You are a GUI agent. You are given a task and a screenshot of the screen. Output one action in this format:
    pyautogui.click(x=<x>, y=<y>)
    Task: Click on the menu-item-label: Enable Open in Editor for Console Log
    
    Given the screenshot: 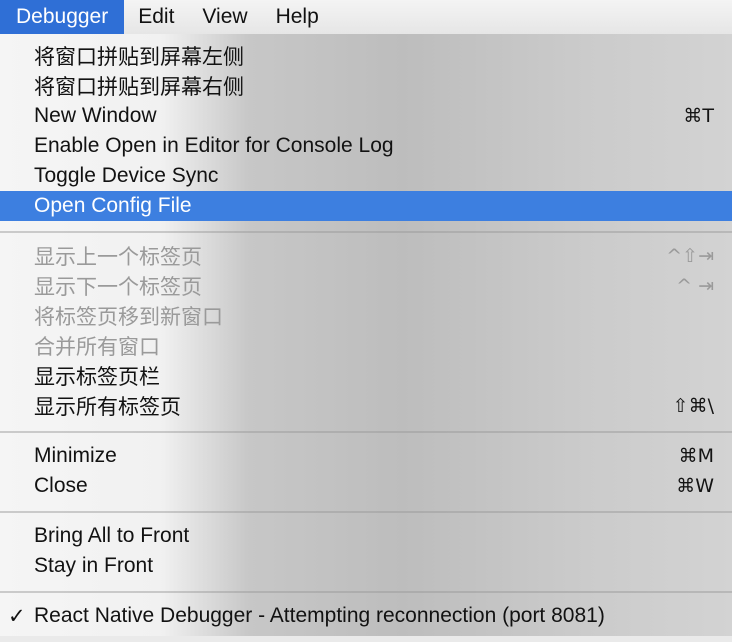 What is the action you would take?
    pyautogui.click(x=214, y=145)
    